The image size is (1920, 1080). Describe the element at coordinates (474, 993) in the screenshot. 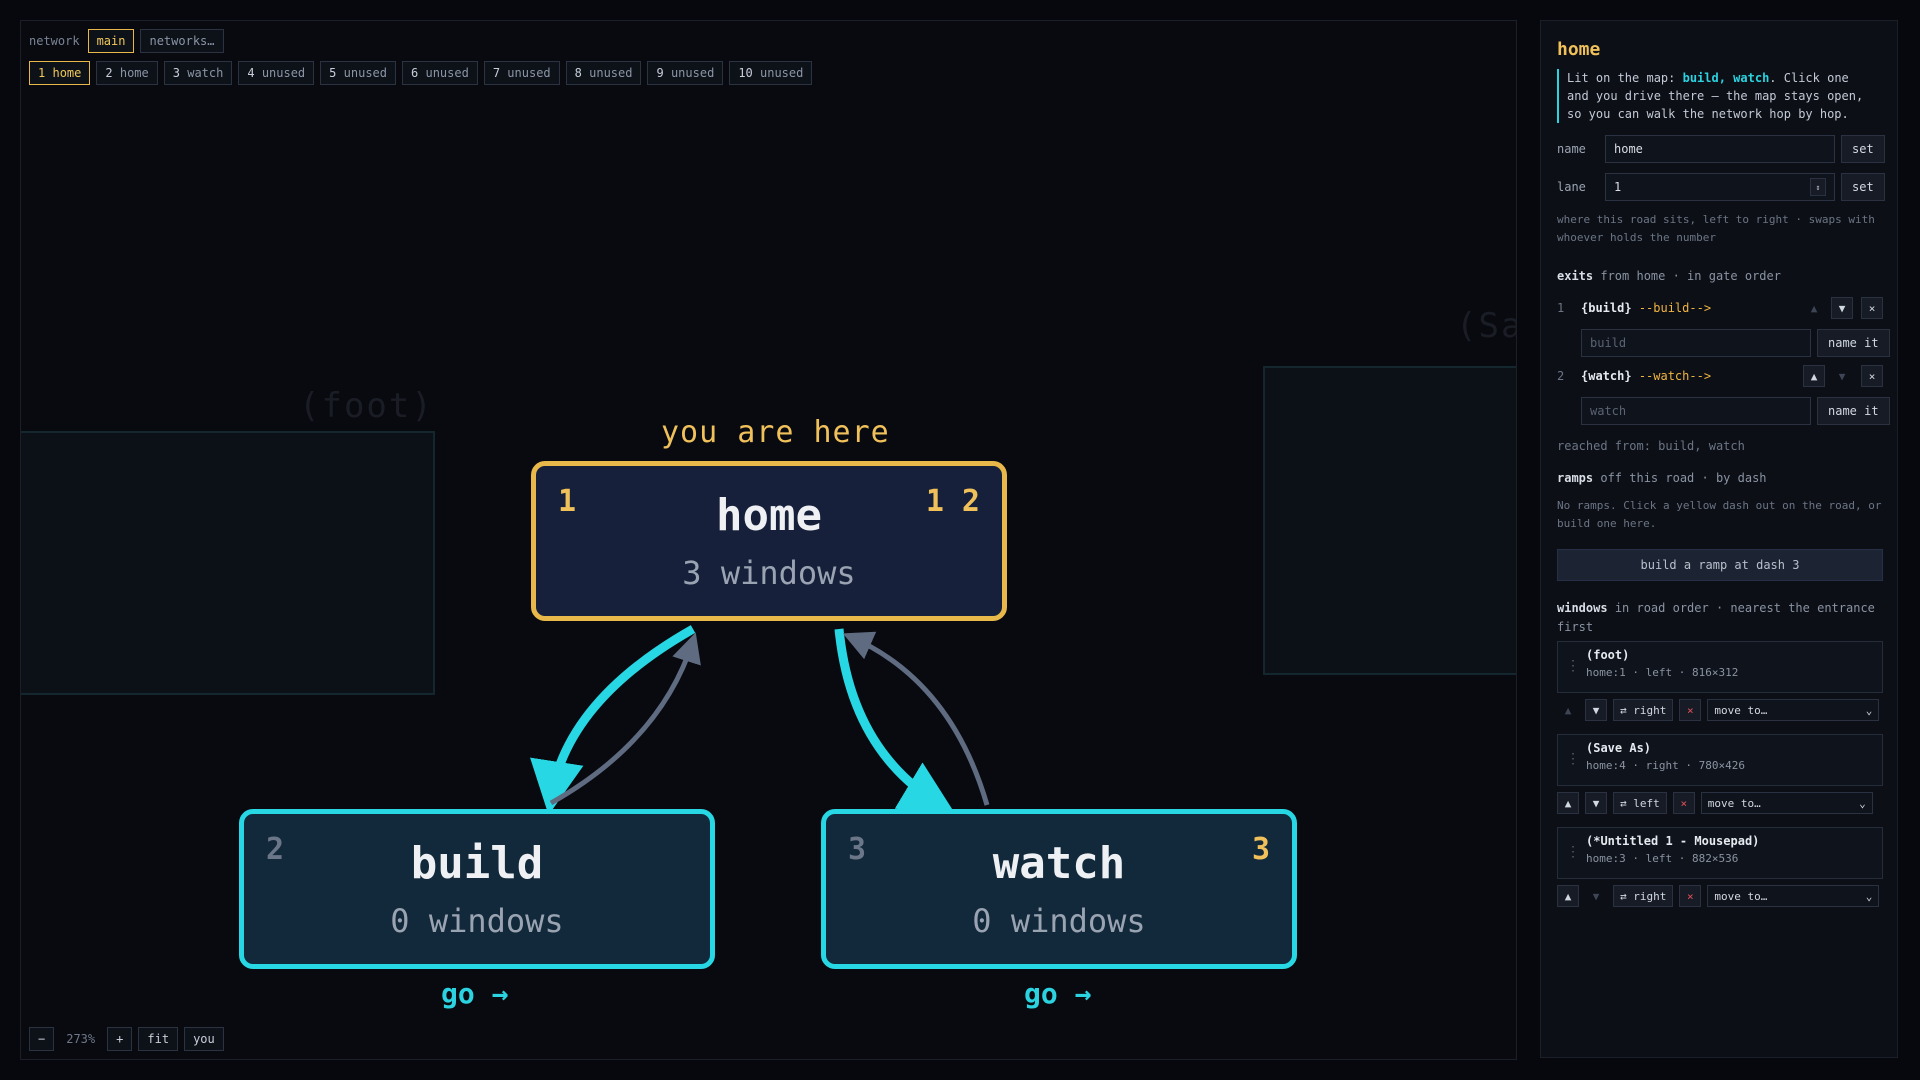

I see `go-build-link: go →` at that location.